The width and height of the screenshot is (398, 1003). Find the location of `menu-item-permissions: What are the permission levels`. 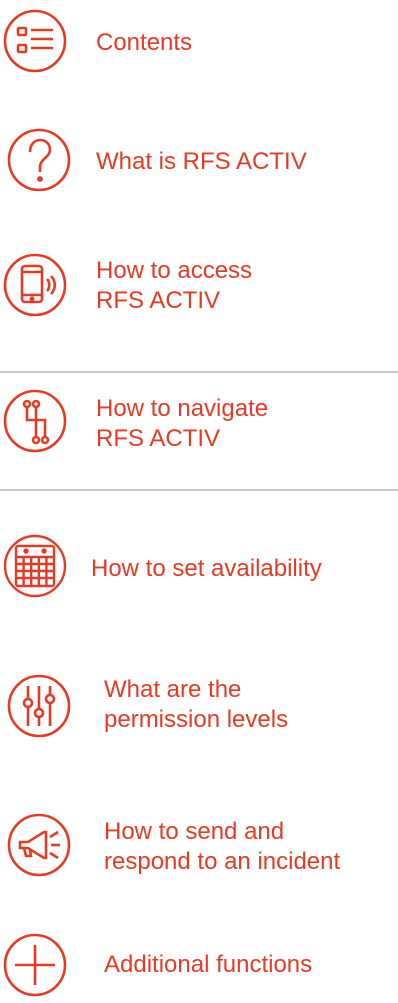

menu-item-permissions: What are the permission levels is located at coordinates (199, 709).